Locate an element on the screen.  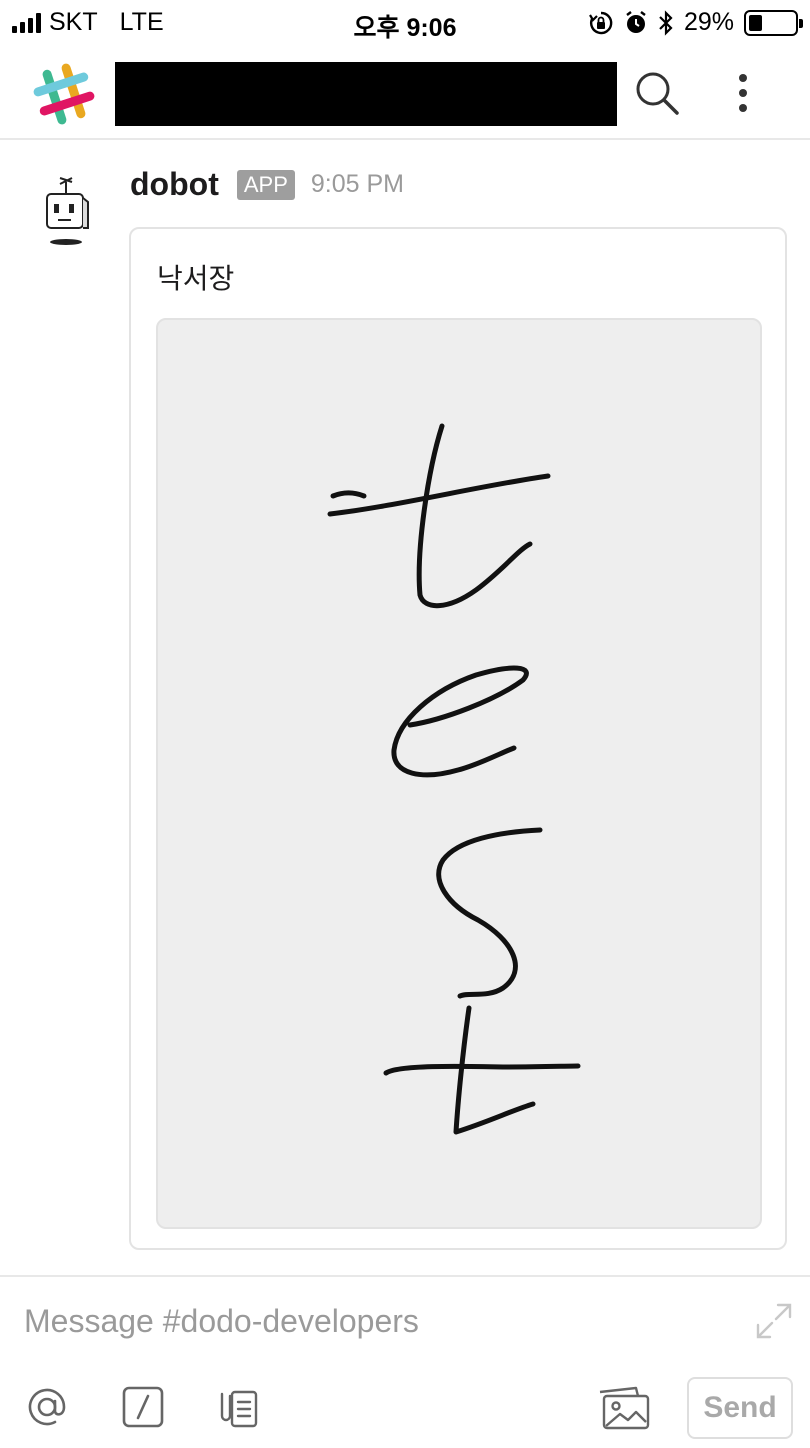
slack-logo-icon is located at coordinates (64, 94).